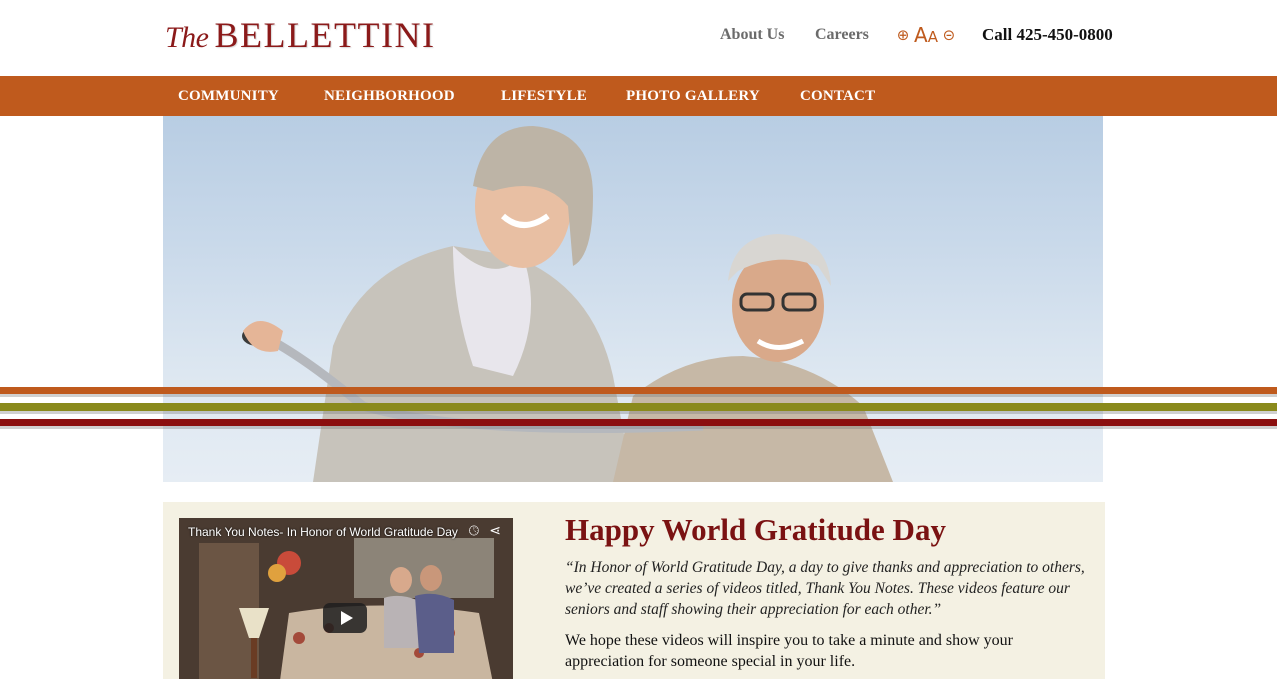 The height and width of the screenshot is (679, 1277). Describe the element at coordinates (228, 96) in the screenshot. I see `nav-item-community: COMMUNITY` at that location.